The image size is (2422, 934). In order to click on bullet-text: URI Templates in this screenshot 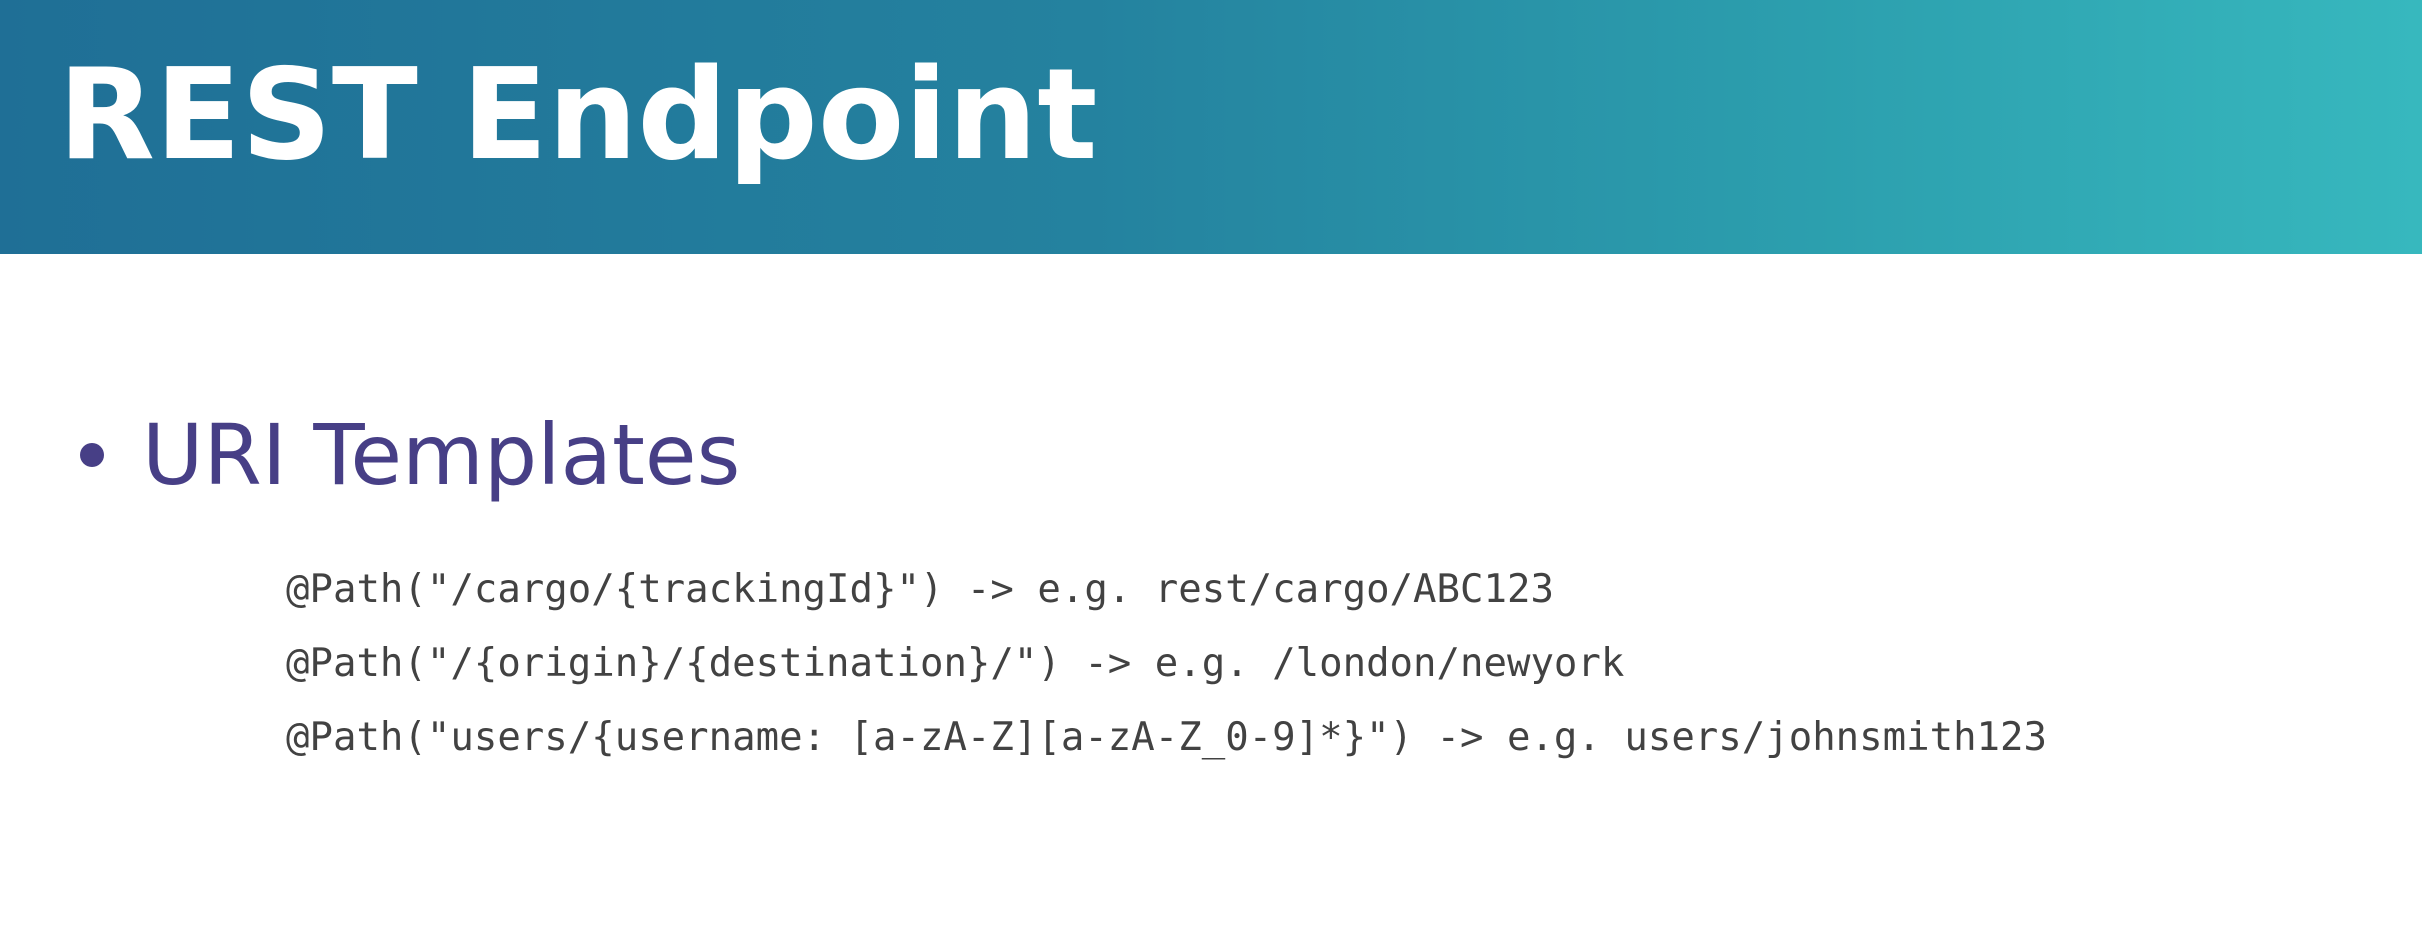, I will do `click(441, 455)`.